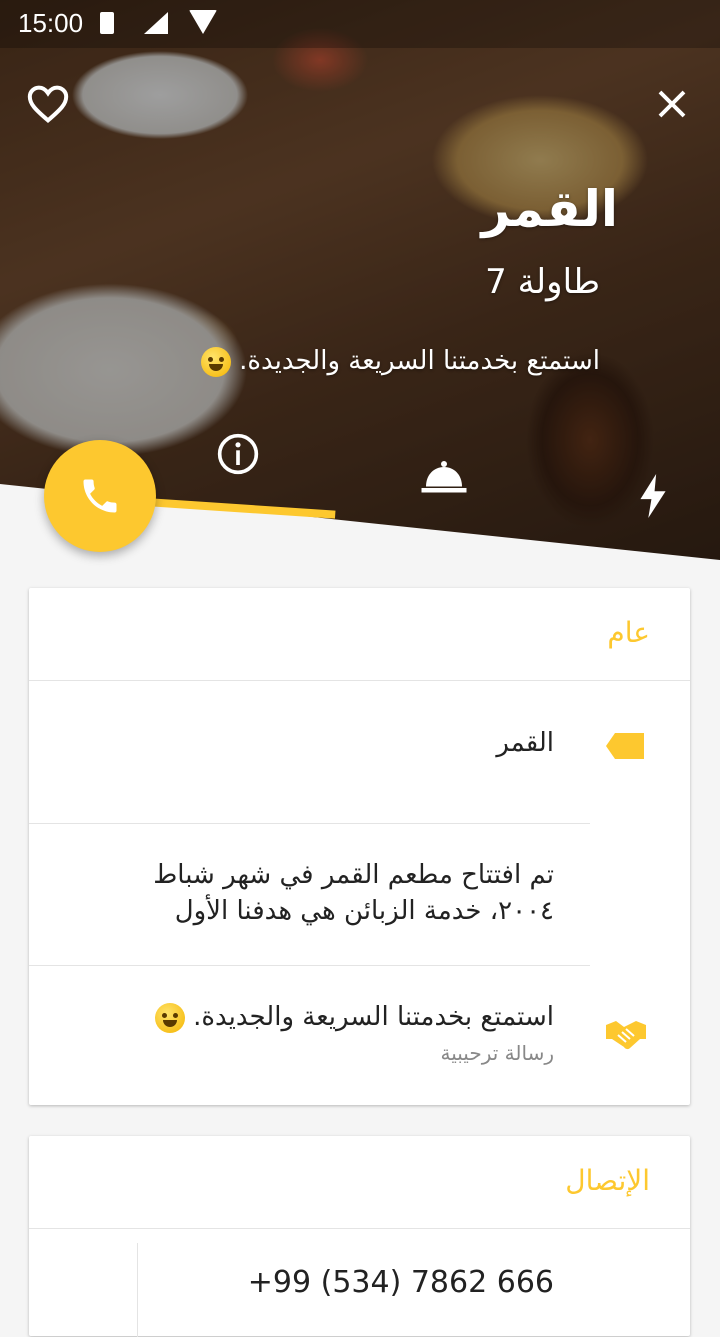 The width and height of the screenshot is (720, 1337). What do you see at coordinates (497, 1053) in the screenshot?
I see `welcome-label: رسالة ترحيبية` at bounding box center [497, 1053].